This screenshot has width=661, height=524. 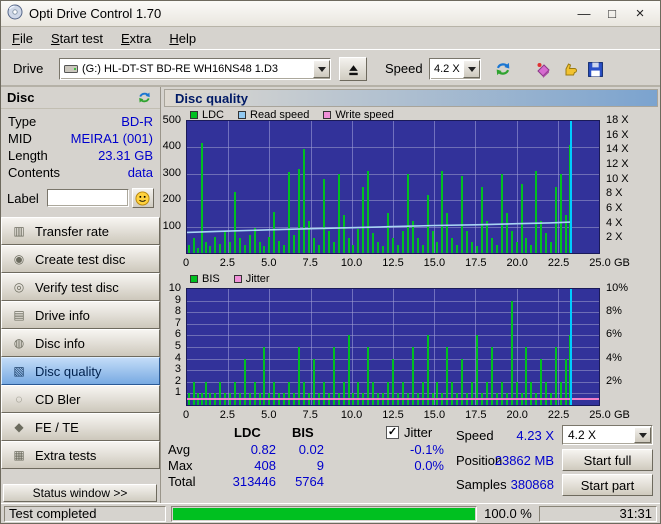 What do you see at coordinates (303, 432) in the screenshot?
I see `bis-column-header: BIS` at bounding box center [303, 432].